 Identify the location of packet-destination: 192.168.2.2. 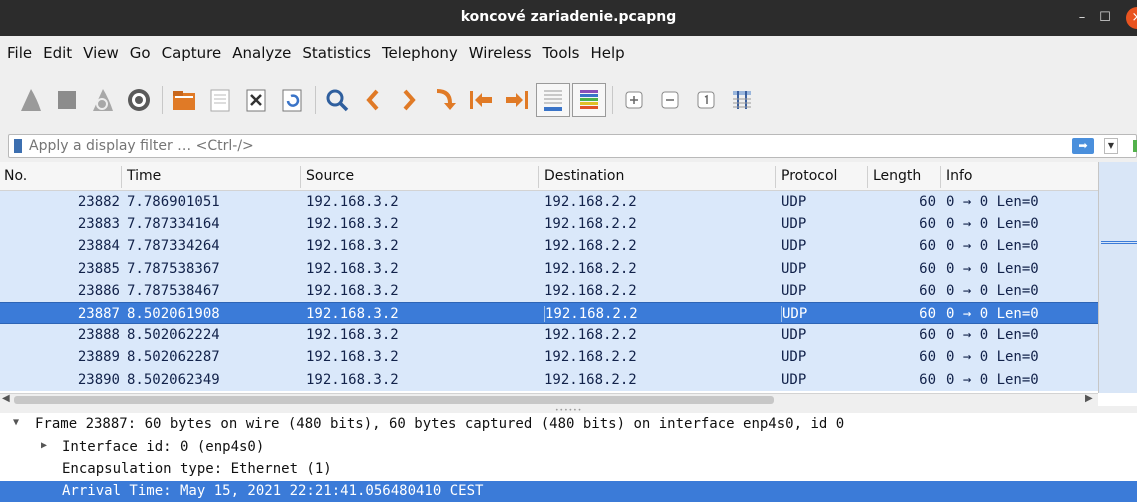
(591, 313).